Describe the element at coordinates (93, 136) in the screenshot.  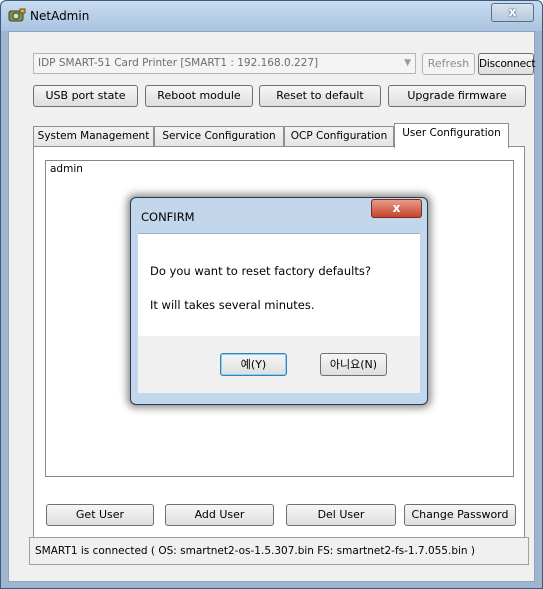
I see `tab-system-management: System Management` at that location.